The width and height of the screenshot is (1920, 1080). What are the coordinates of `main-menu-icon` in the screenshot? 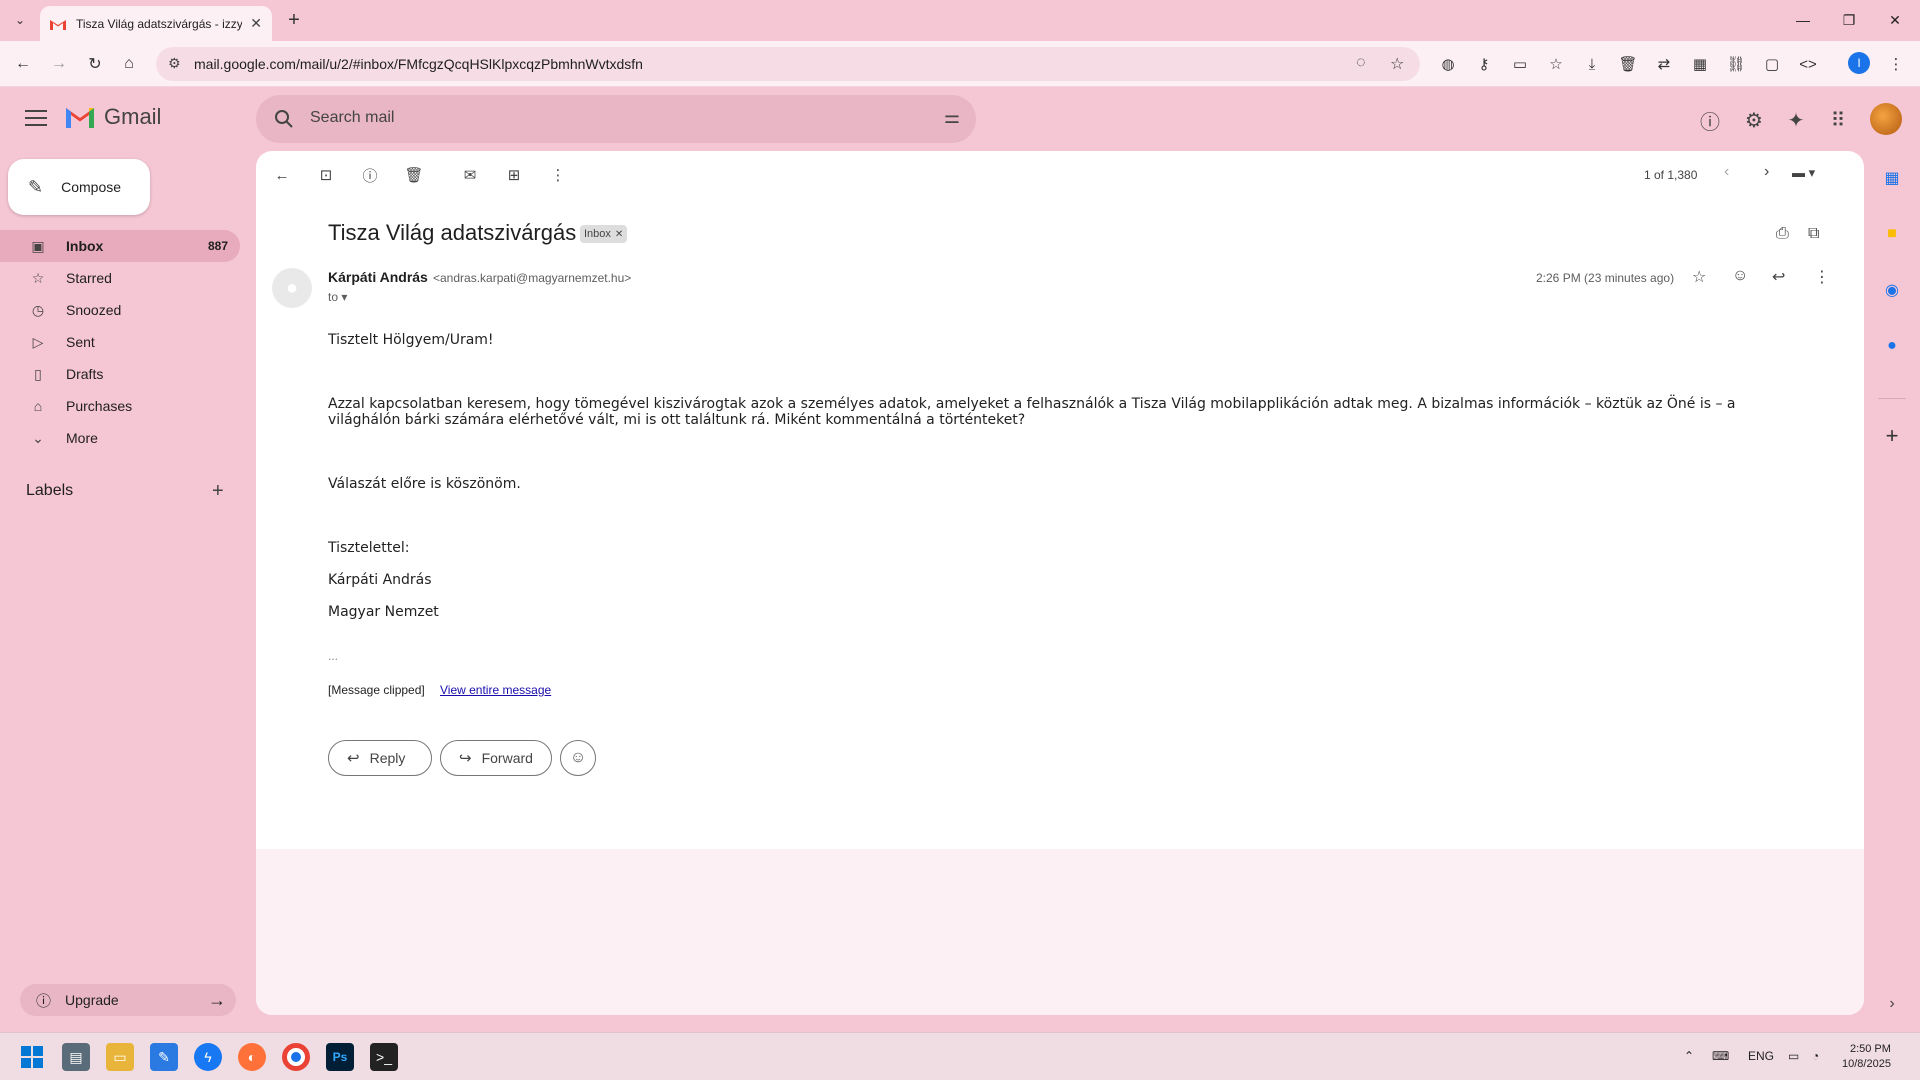 It's located at (36, 118).